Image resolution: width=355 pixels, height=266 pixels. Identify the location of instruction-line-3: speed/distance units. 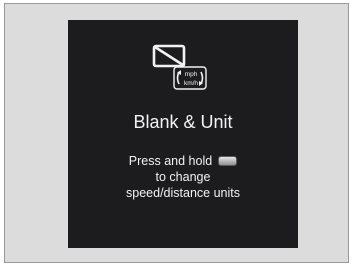
(183, 193).